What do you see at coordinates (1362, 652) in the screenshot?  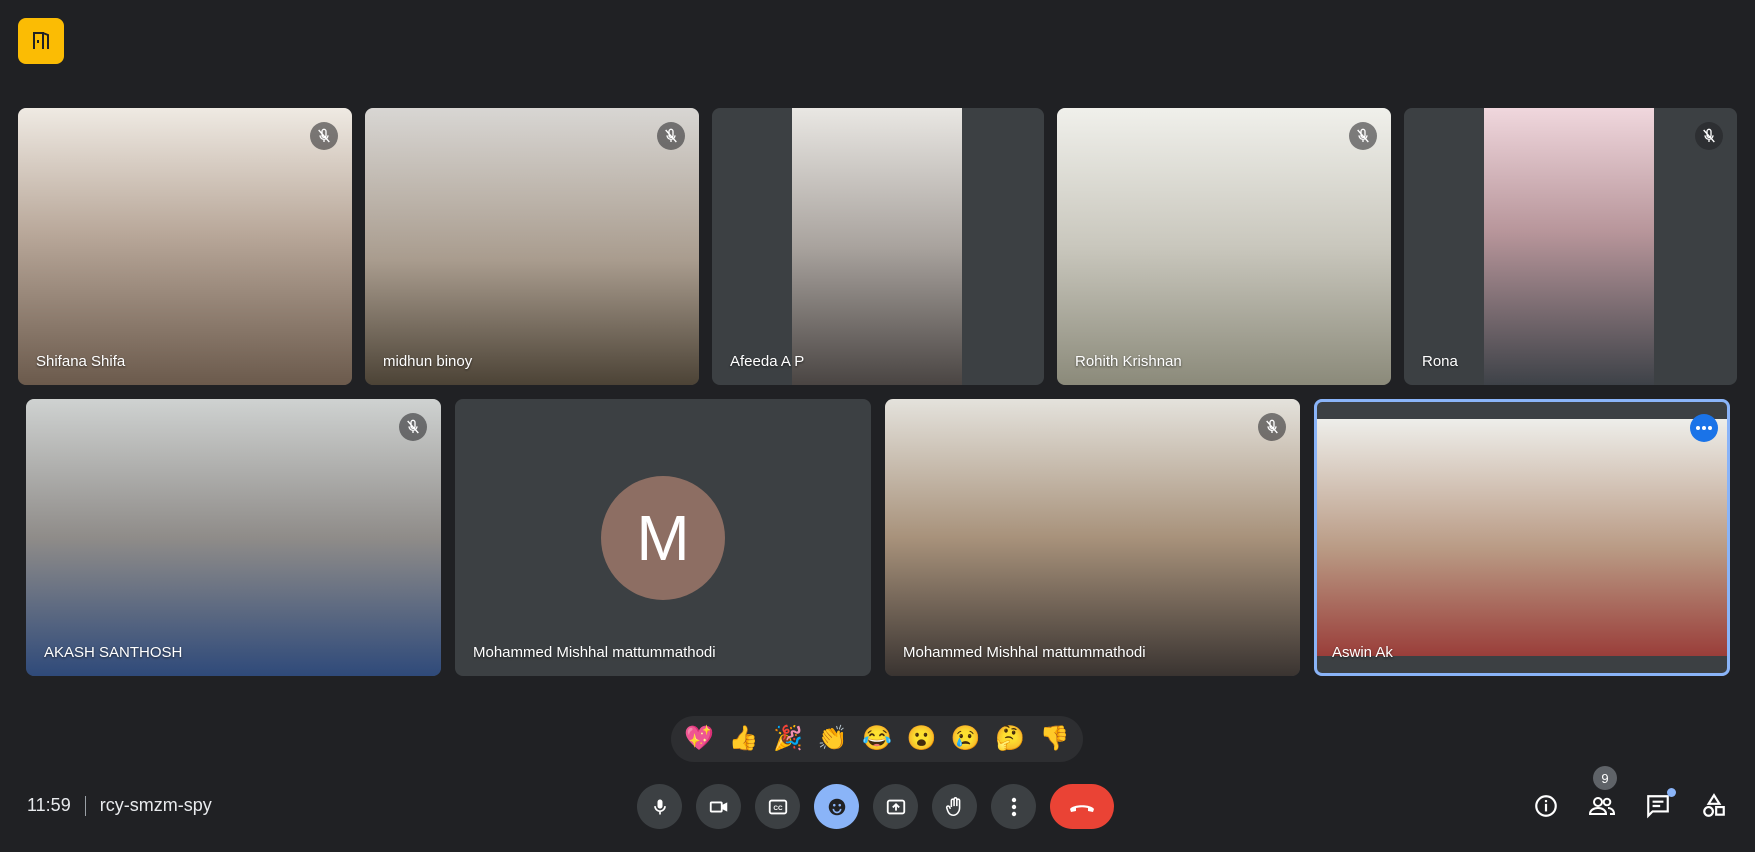 I see `participant-name: Aswin Ak` at bounding box center [1362, 652].